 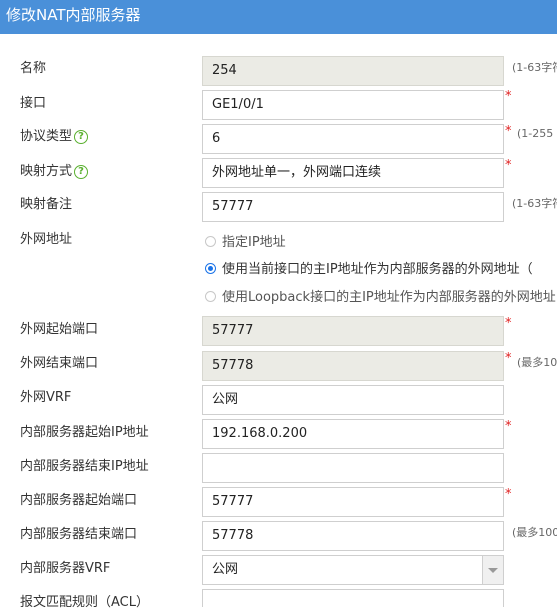 What do you see at coordinates (492, 570) in the screenshot?
I see `chevron-down-icon` at bounding box center [492, 570].